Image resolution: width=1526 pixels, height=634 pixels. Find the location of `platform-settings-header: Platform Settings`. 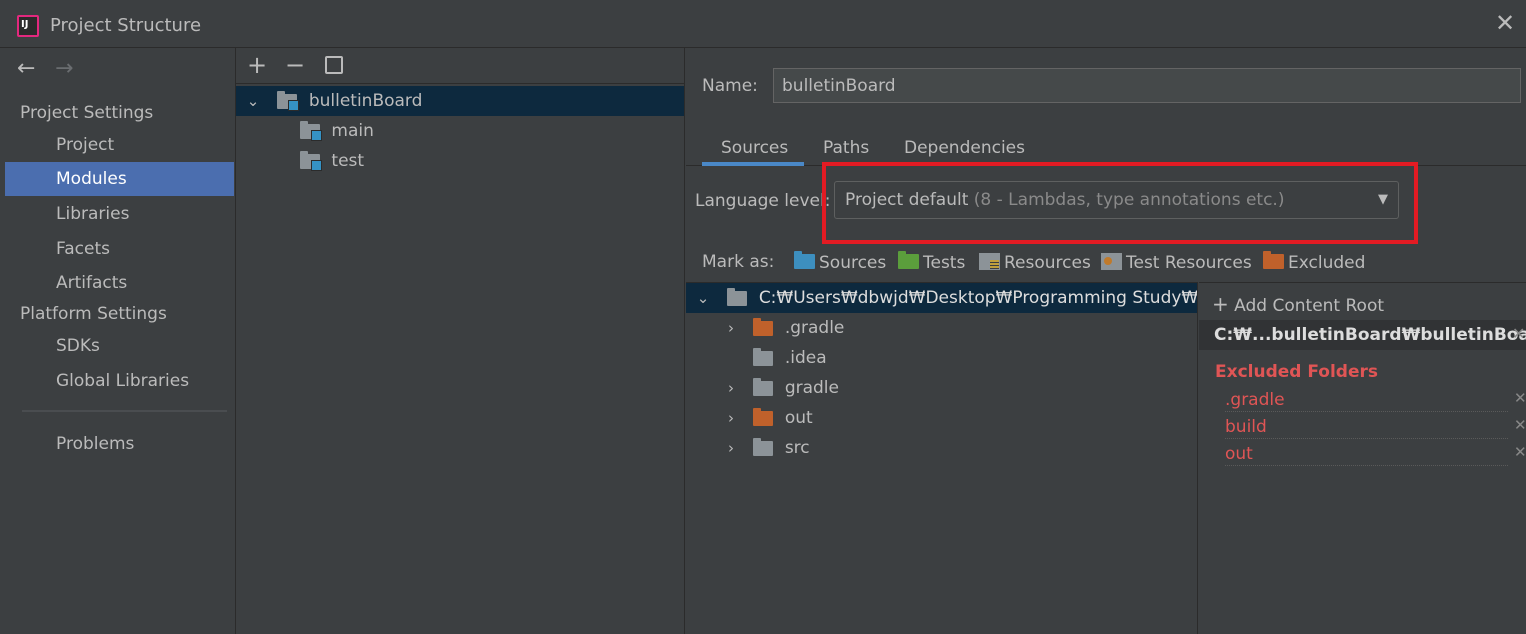

platform-settings-header: Platform Settings is located at coordinates (93, 314).